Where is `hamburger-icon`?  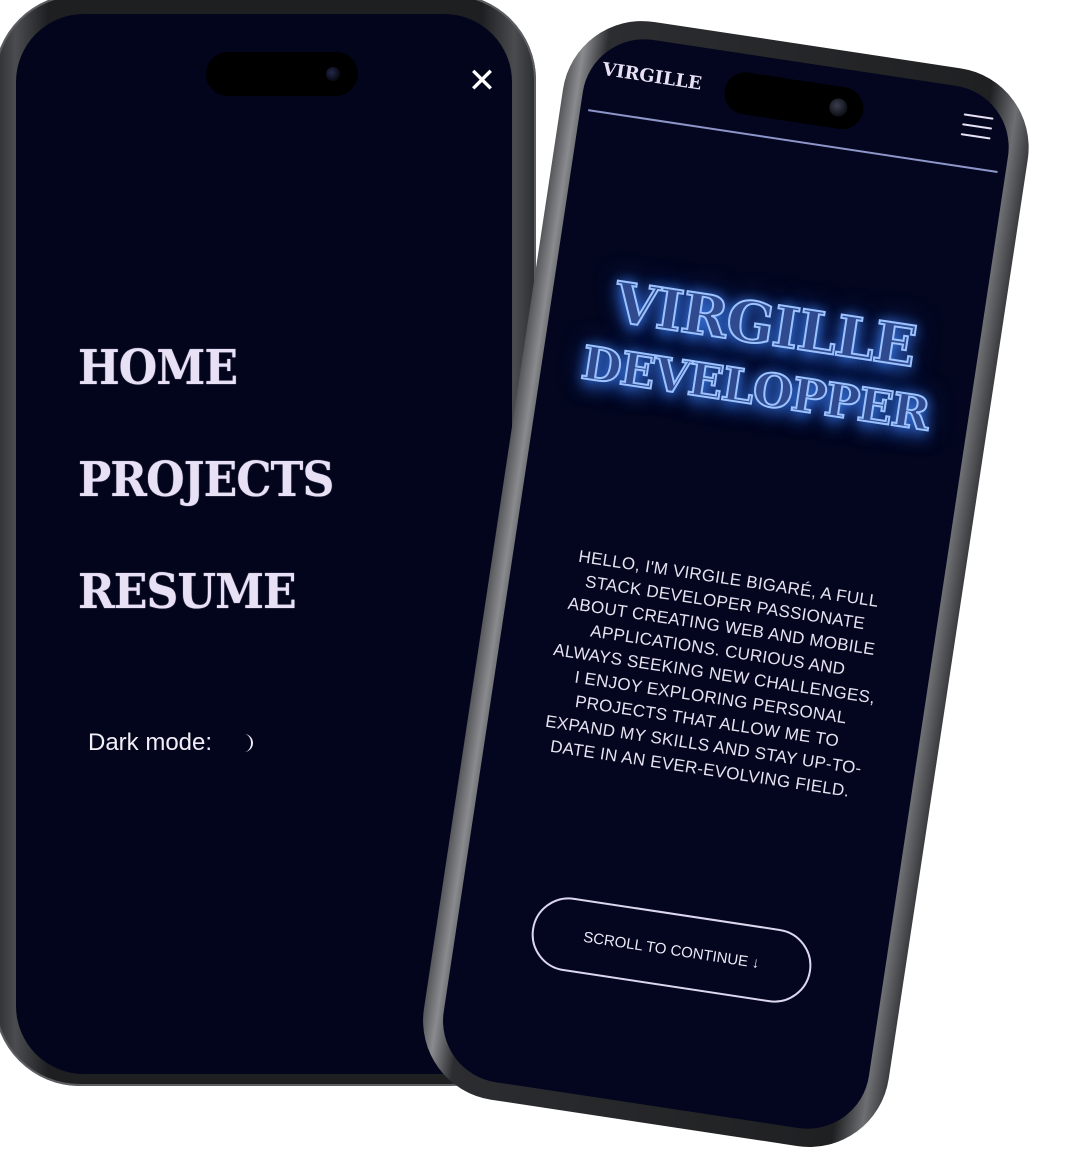
hamburger-icon is located at coordinates (977, 126).